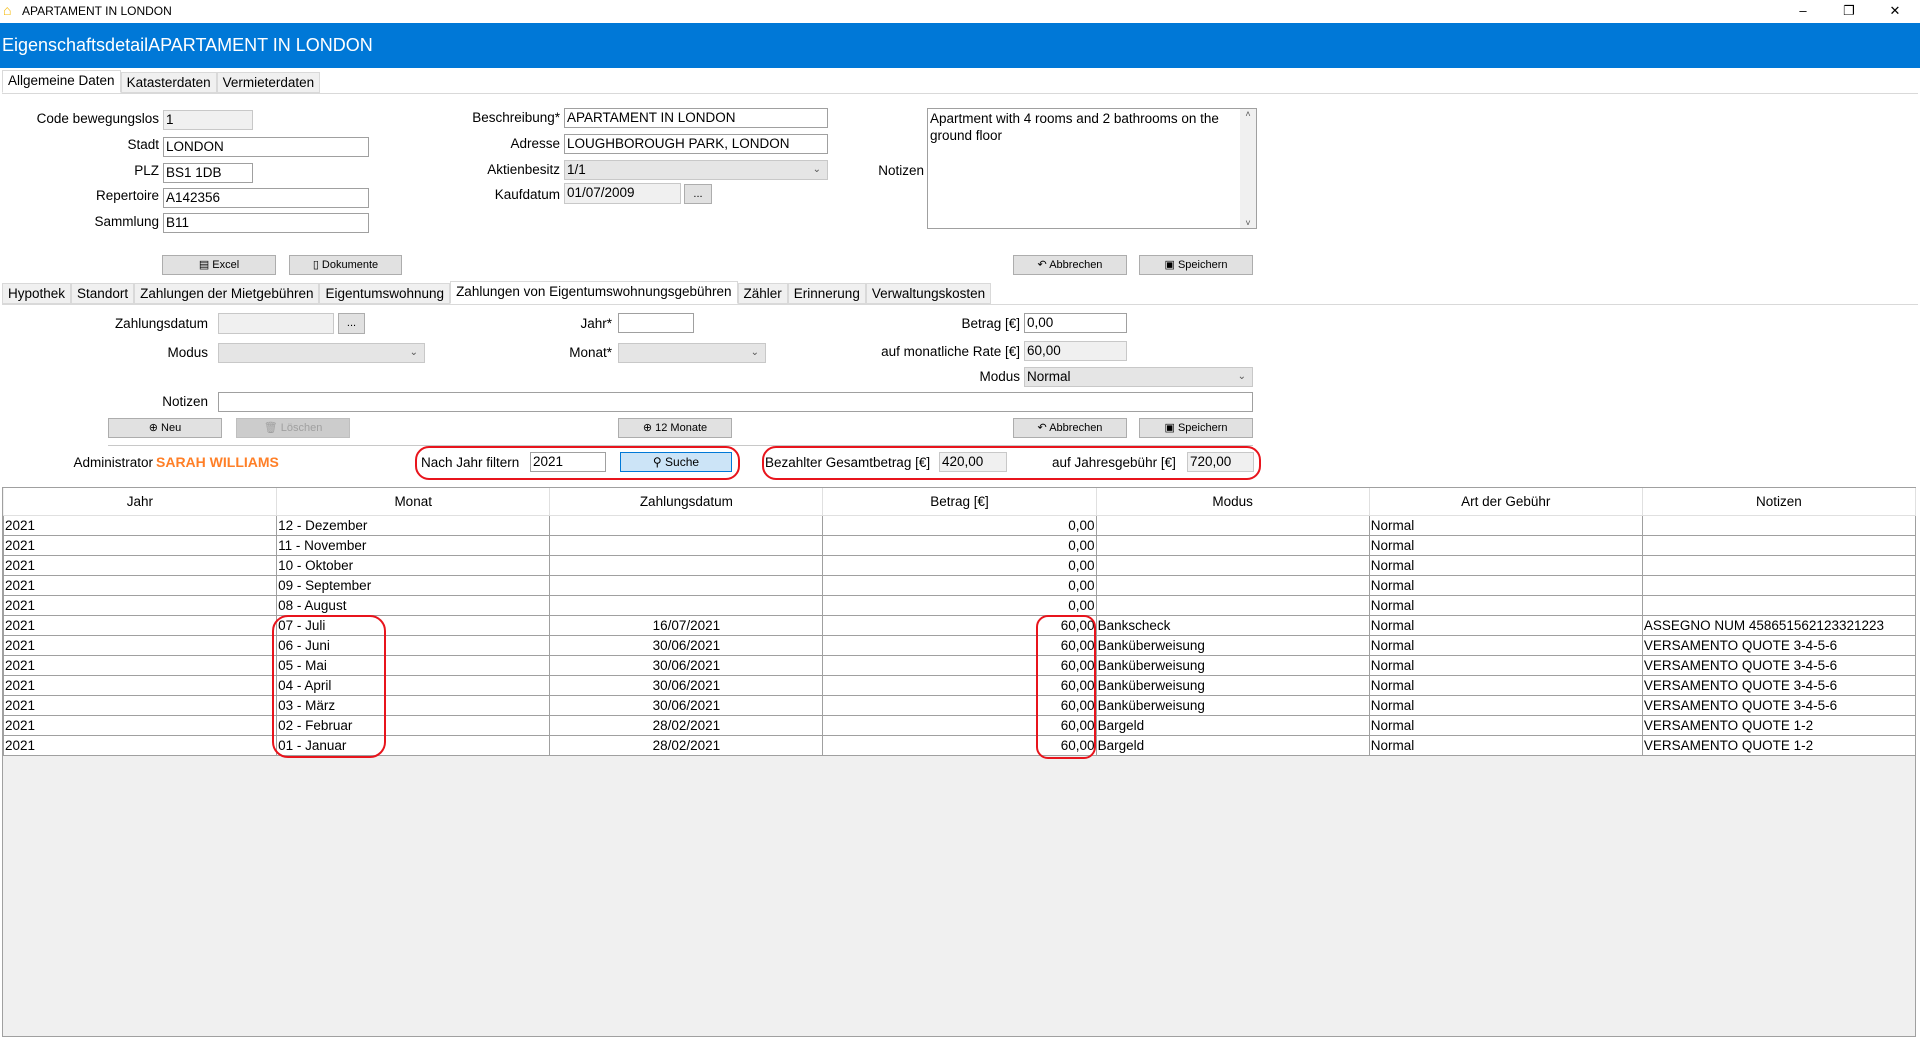 The height and width of the screenshot is (1041, 1920). Describe the element at coordinates (596, 323) in the screenshot. I see `jahr-label: Jahr*` at that location.